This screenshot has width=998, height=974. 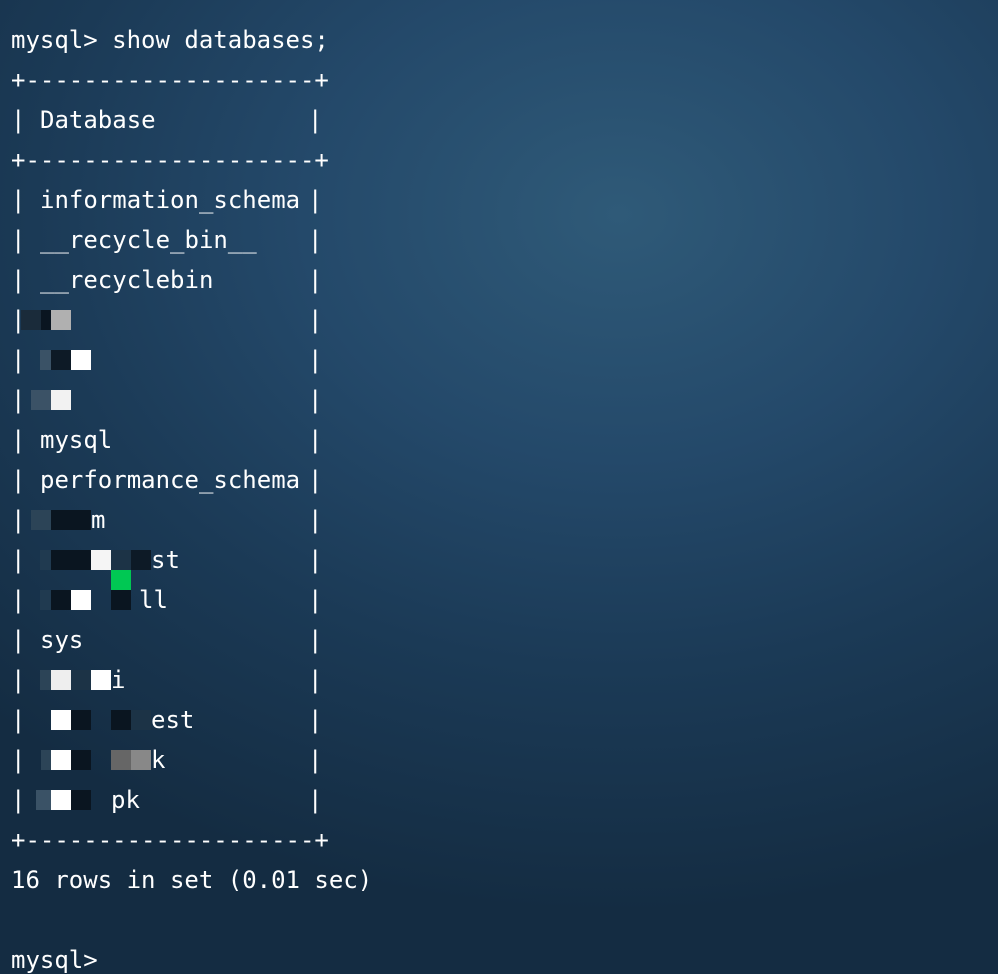 What do you see at coordinates (158, 760) in the screenshot?
I see `database-name-partial: k` at bounding box center [158, 760].